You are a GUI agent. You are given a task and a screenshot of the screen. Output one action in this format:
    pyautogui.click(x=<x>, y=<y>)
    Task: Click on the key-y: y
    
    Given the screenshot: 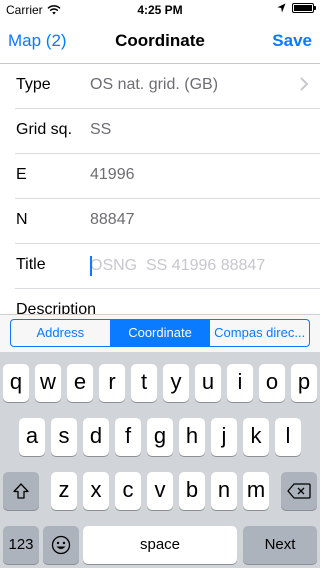 What is the action you would take?
    pyautogui.click(x=176, y=383)
    